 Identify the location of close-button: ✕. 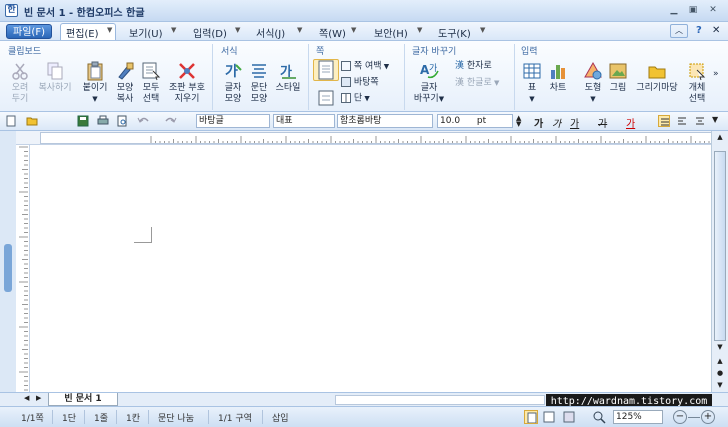
(713, 10).